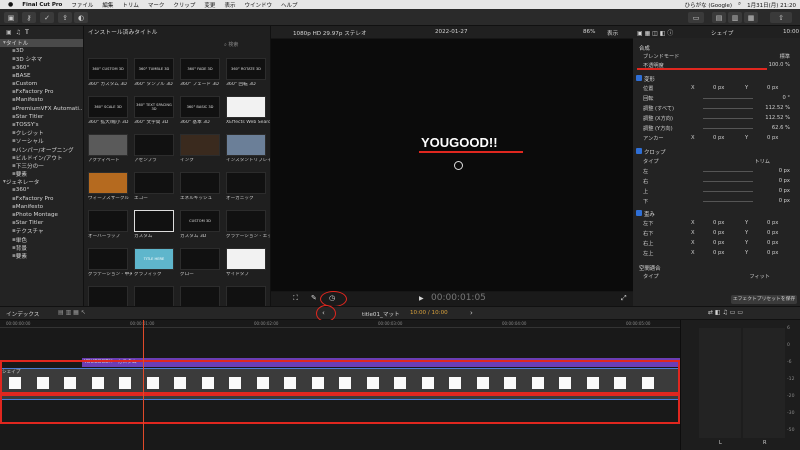 The width and height of the screenshot is (800, 450). Describe the element at coordinates (30, 166) in the screenshot. I see `sidebar-item-label: 下三分の一` at that location.